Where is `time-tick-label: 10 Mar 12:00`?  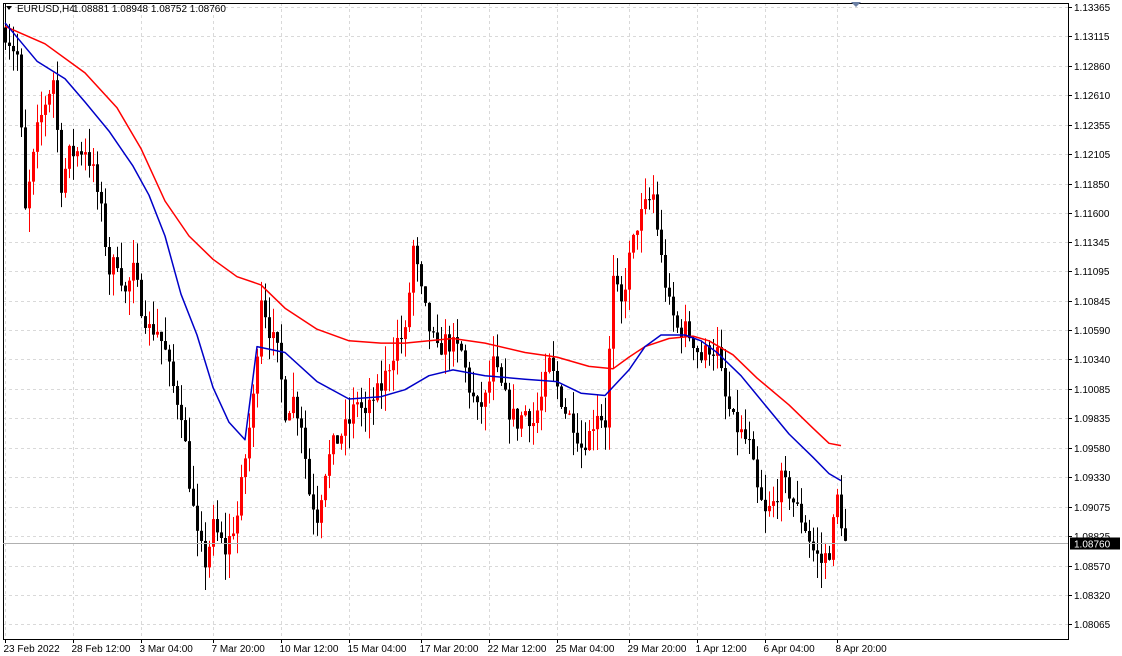 time-tick-label: 10 Mar 12:00 is located at coordinates (309, 649).